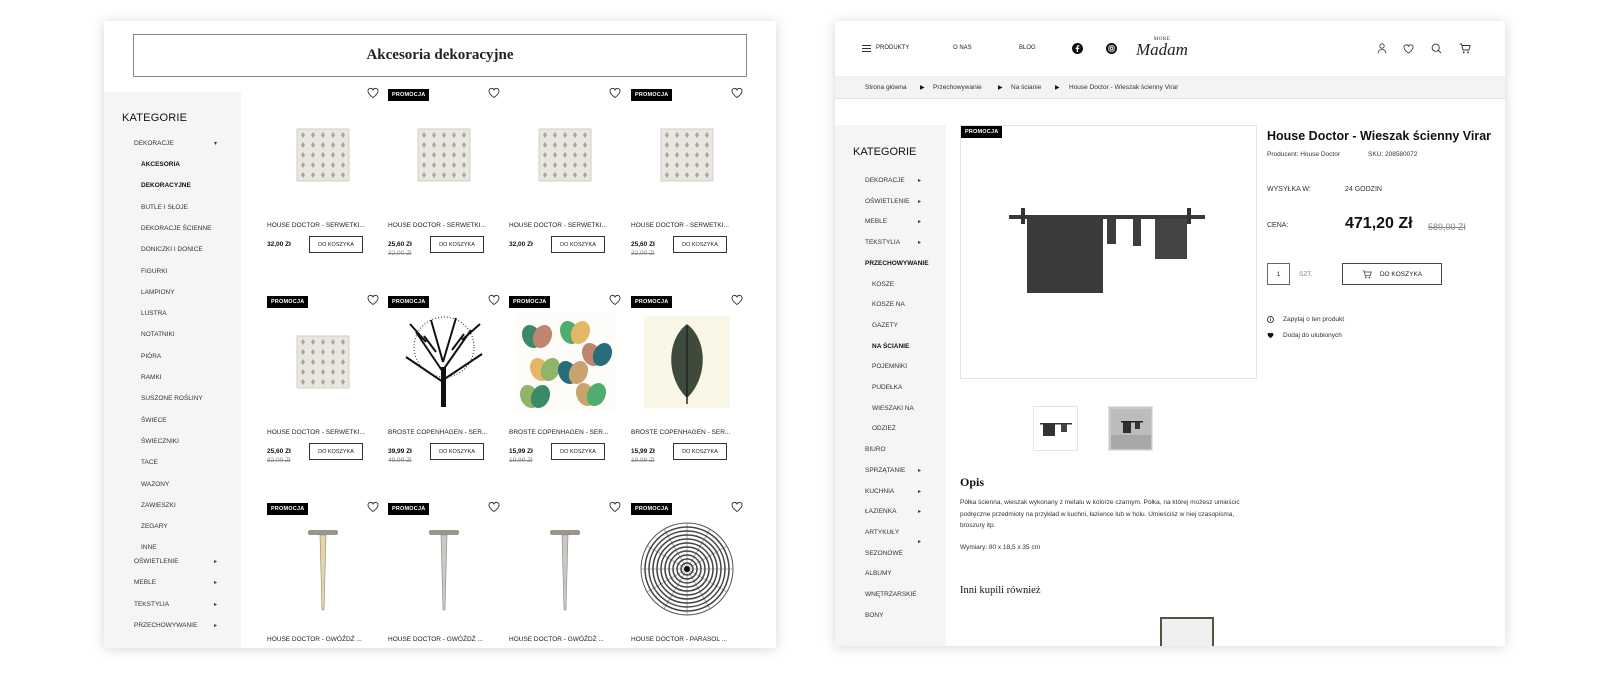 This screenshot has height=678, width=1601. Describe the element at coordinates (1305, 319) in the screenshot. I see `ask-about-product-link: Zapytaj o ten produkt` at that location.